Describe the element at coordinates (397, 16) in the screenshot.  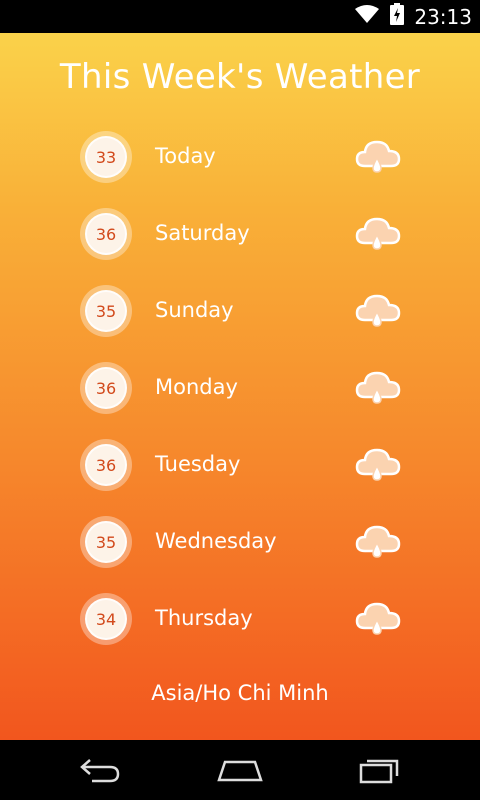
I see `battery-charging-icon` at that location.